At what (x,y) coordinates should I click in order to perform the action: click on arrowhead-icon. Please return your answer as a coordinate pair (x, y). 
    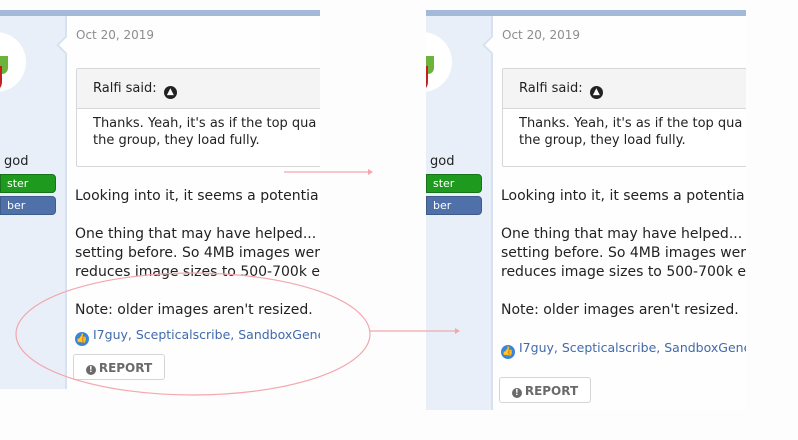
    Looking at the image, I should click on (370, 172).